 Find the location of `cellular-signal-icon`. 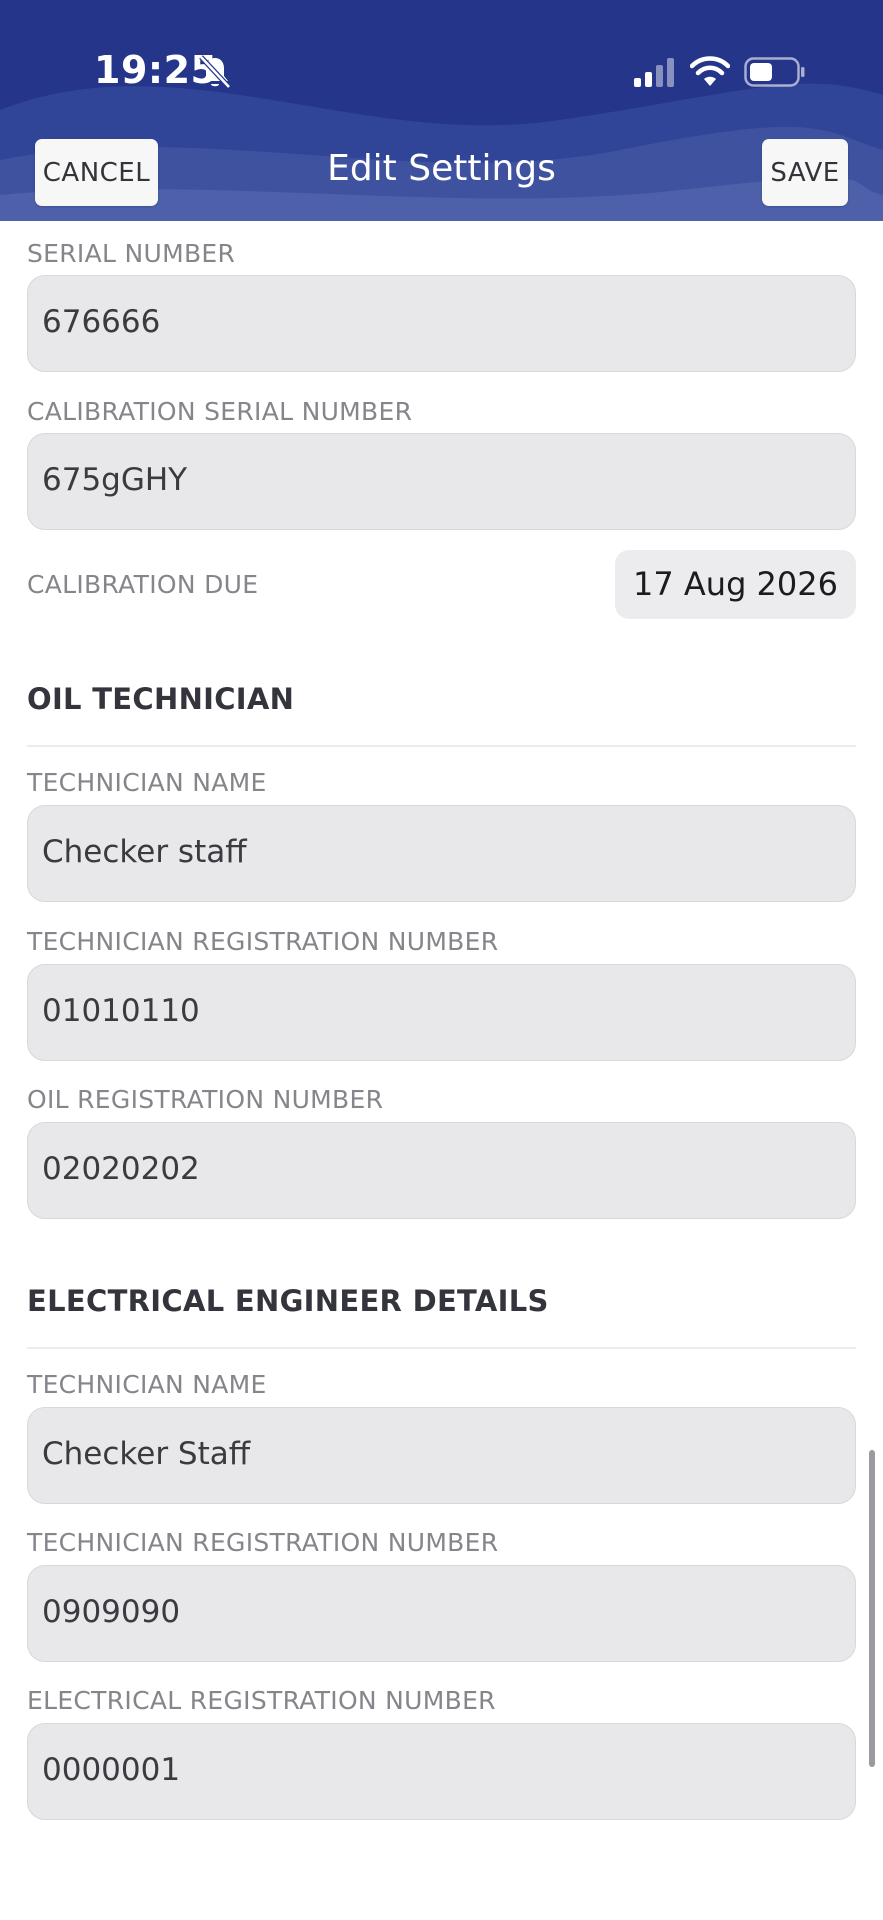

cellular-signal-icon is located at coordinates (654, 72).